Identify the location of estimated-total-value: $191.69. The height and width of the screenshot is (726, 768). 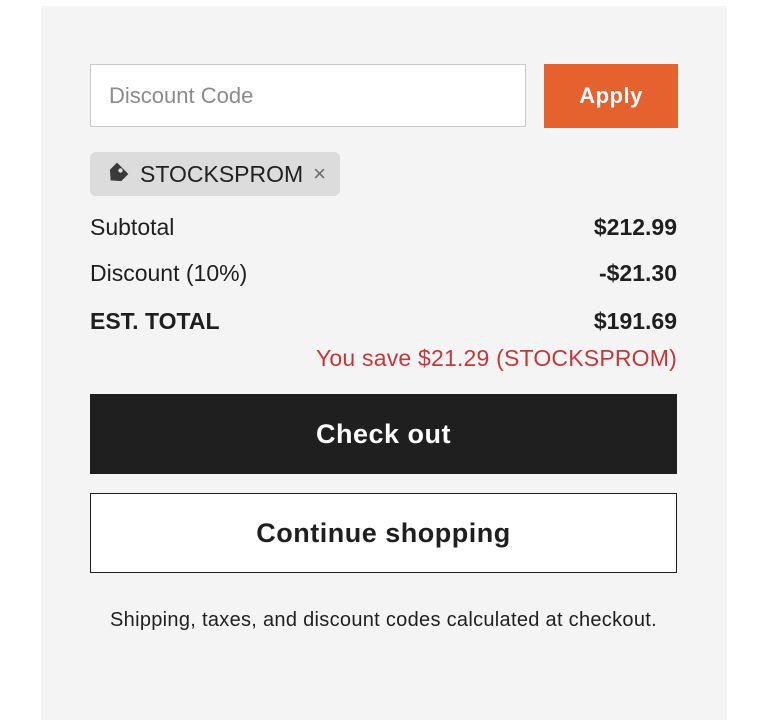
(635, 321).